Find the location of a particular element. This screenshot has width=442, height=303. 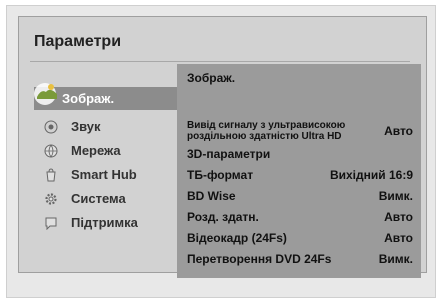

sidebar-item-sound: Звук is located at coordinates (107, 126).